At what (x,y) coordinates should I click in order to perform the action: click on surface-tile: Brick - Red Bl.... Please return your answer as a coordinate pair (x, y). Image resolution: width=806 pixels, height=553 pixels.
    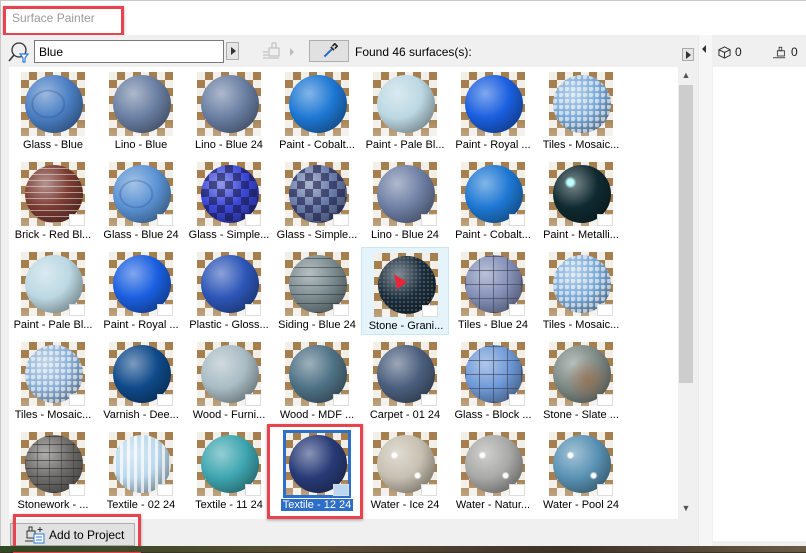
    Looking at the image, I should click on (53, 201).